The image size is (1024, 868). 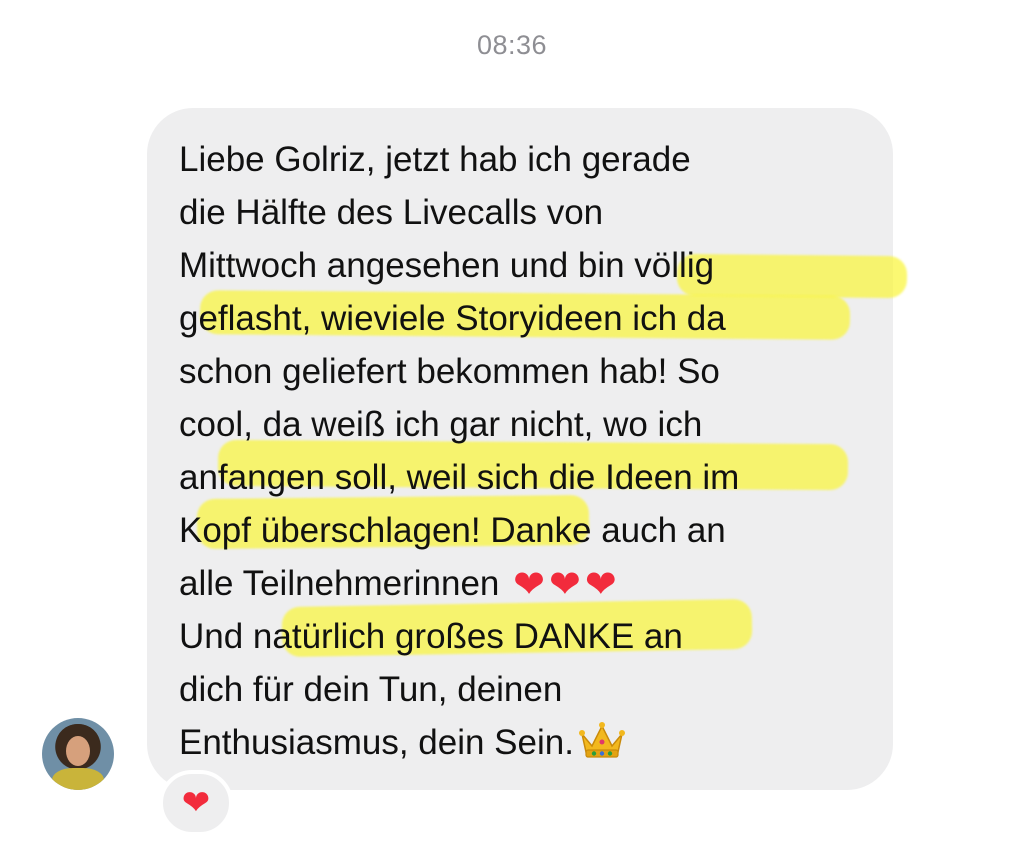 I want to click on message-line-with-hearts: alle Teilnehmerinnen ❤ ❤ ❤, so click(x=529, y=583).